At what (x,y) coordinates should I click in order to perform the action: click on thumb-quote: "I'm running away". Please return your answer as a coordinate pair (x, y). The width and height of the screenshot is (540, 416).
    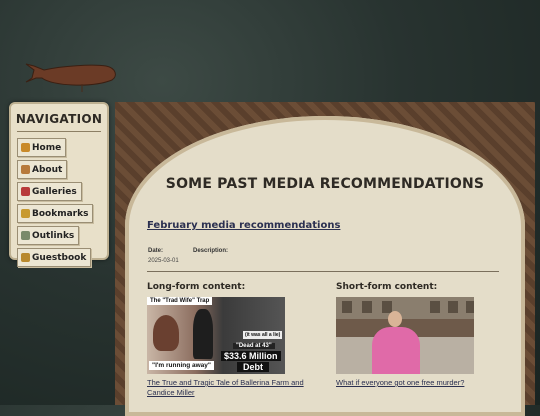
    Looking at the image, I should click on (181, 365).